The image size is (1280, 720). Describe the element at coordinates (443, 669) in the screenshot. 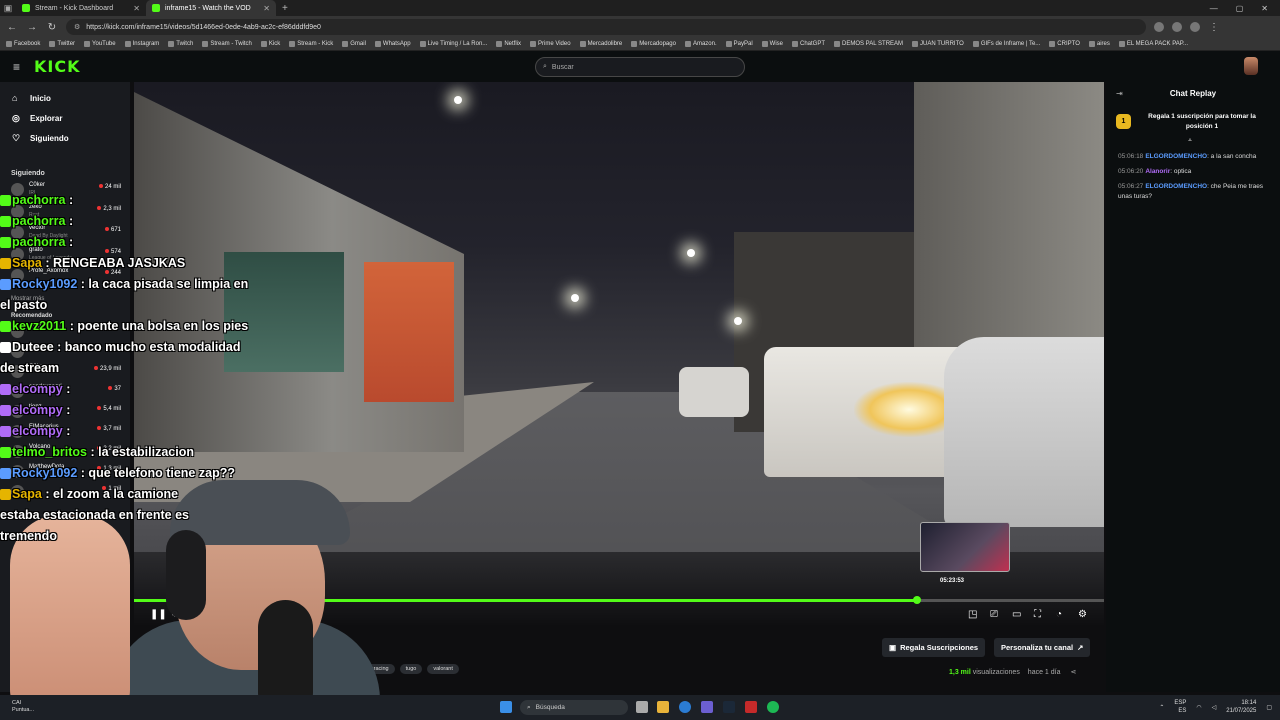

I see `tag-chip: valorant` at that location.